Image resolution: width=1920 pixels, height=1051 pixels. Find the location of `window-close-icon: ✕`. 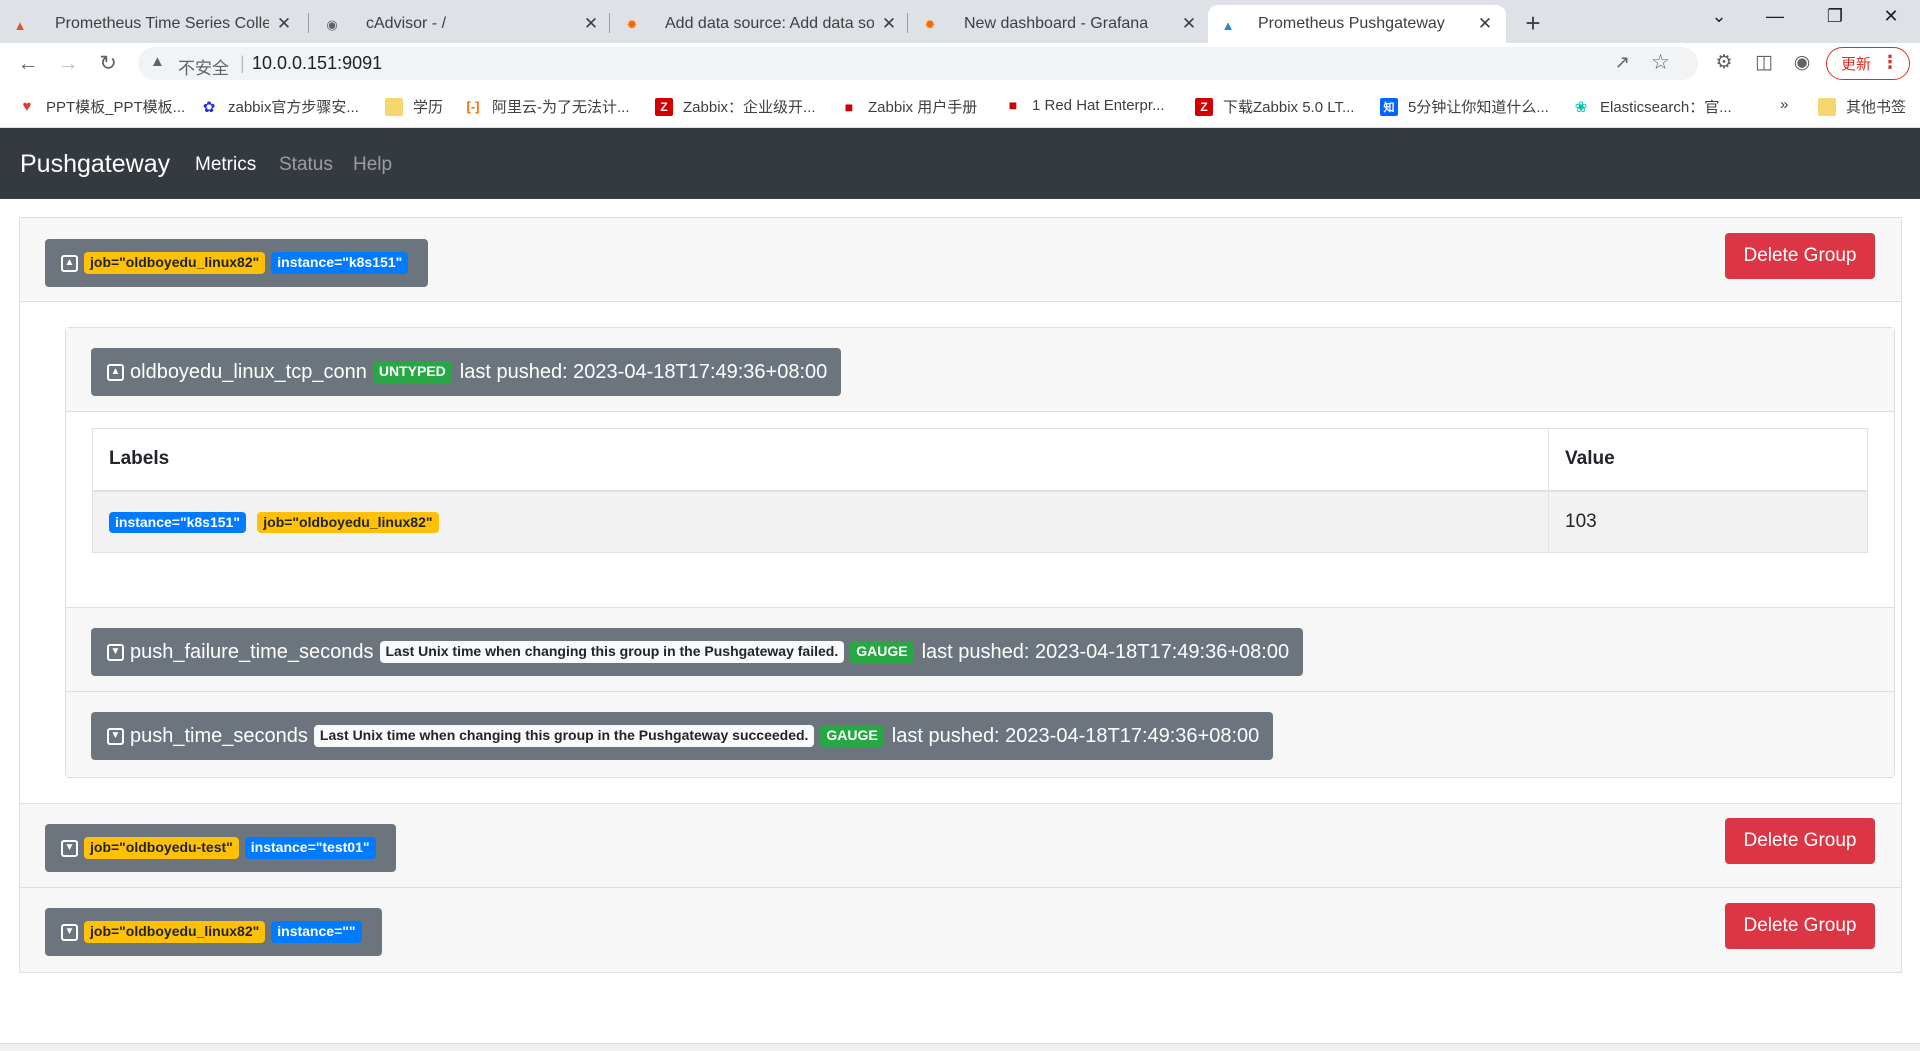

window-close-icon: ✕ is located at coordinates (1891, 16).